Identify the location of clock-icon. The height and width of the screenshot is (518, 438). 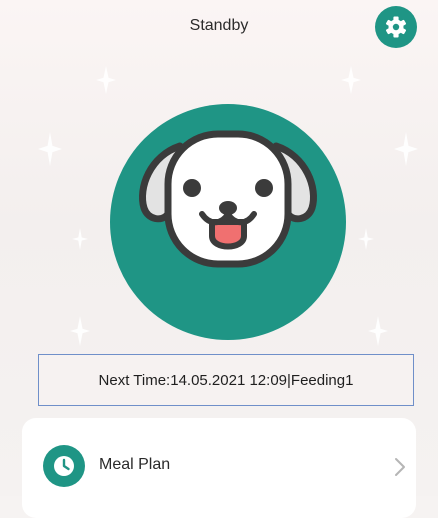
(64, 466).